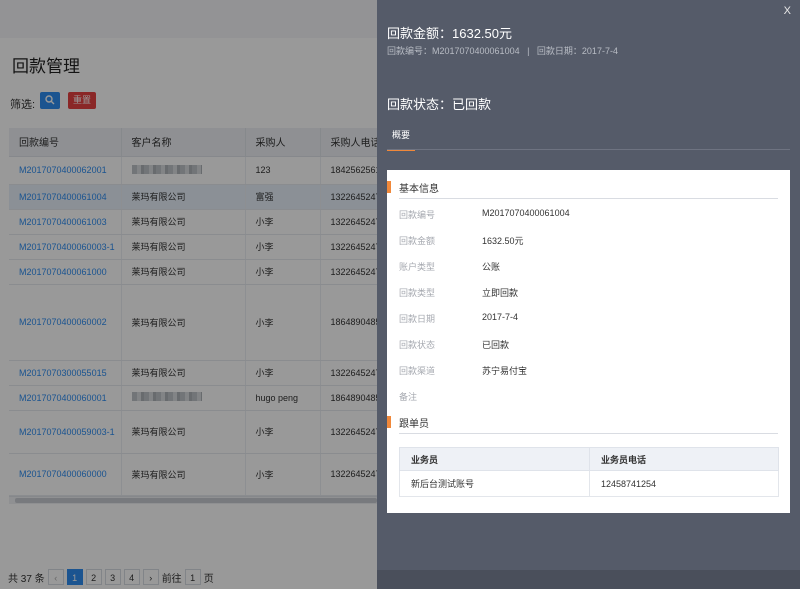 This screenshot has height=589, width=800. What do you see at coordinates (582, 424) in the screenshot?
I see `section-header-staff: 跟单员` at bounding box center [582, 424].